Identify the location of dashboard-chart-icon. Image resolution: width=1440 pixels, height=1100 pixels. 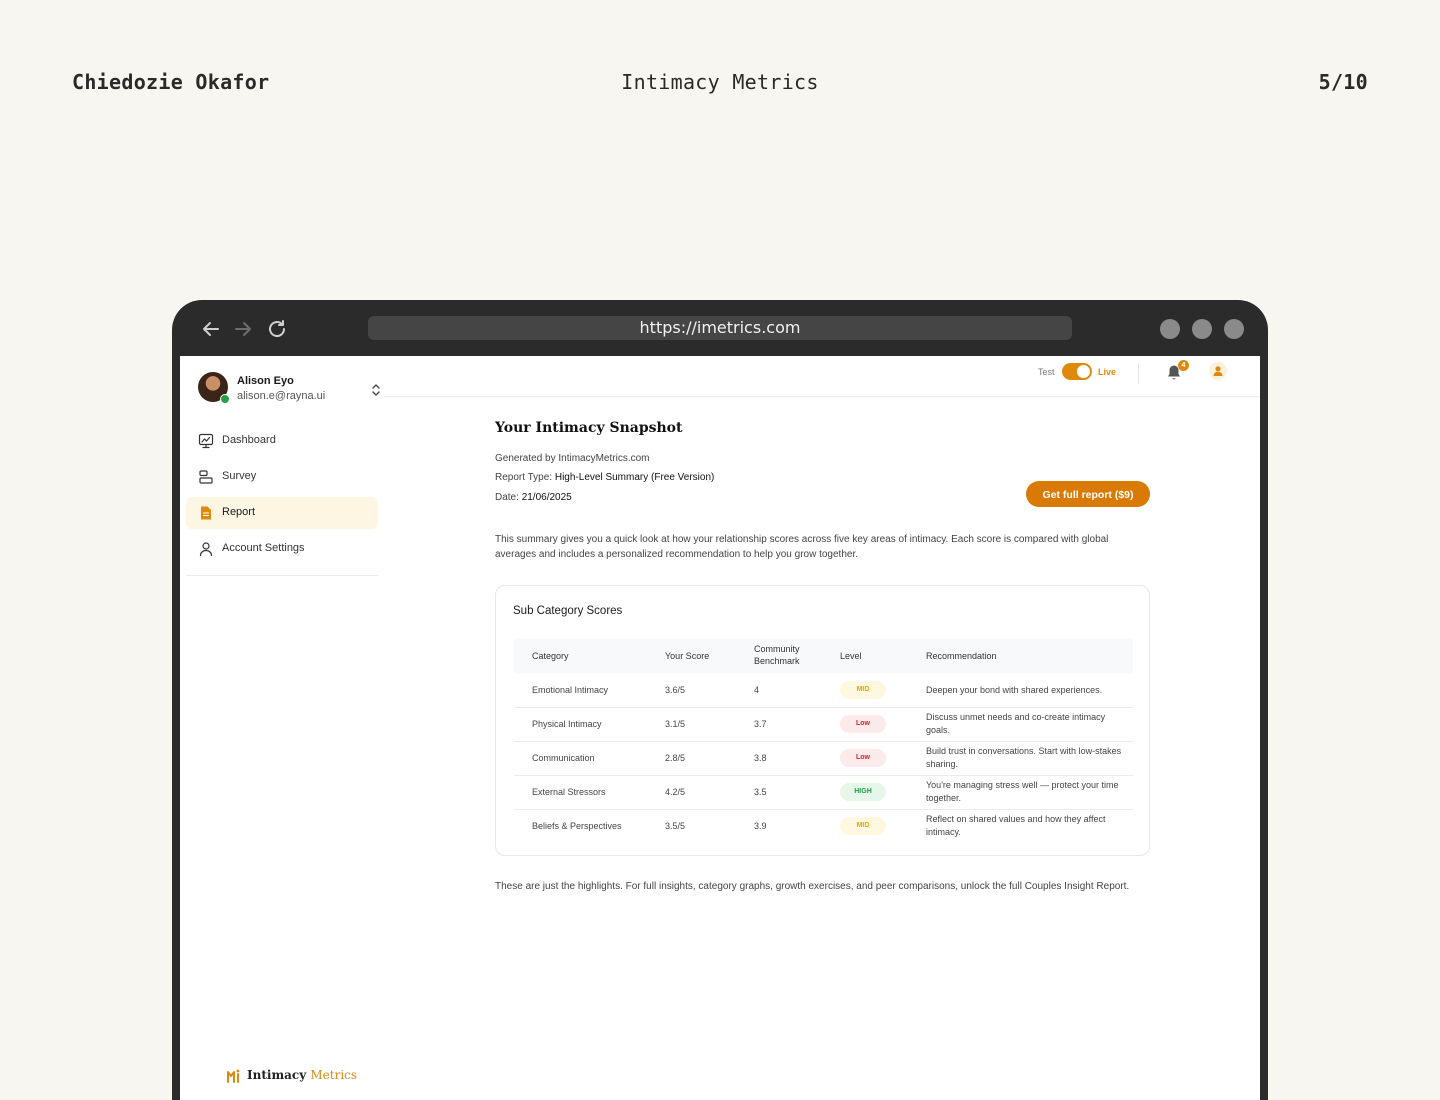
(206, 441).